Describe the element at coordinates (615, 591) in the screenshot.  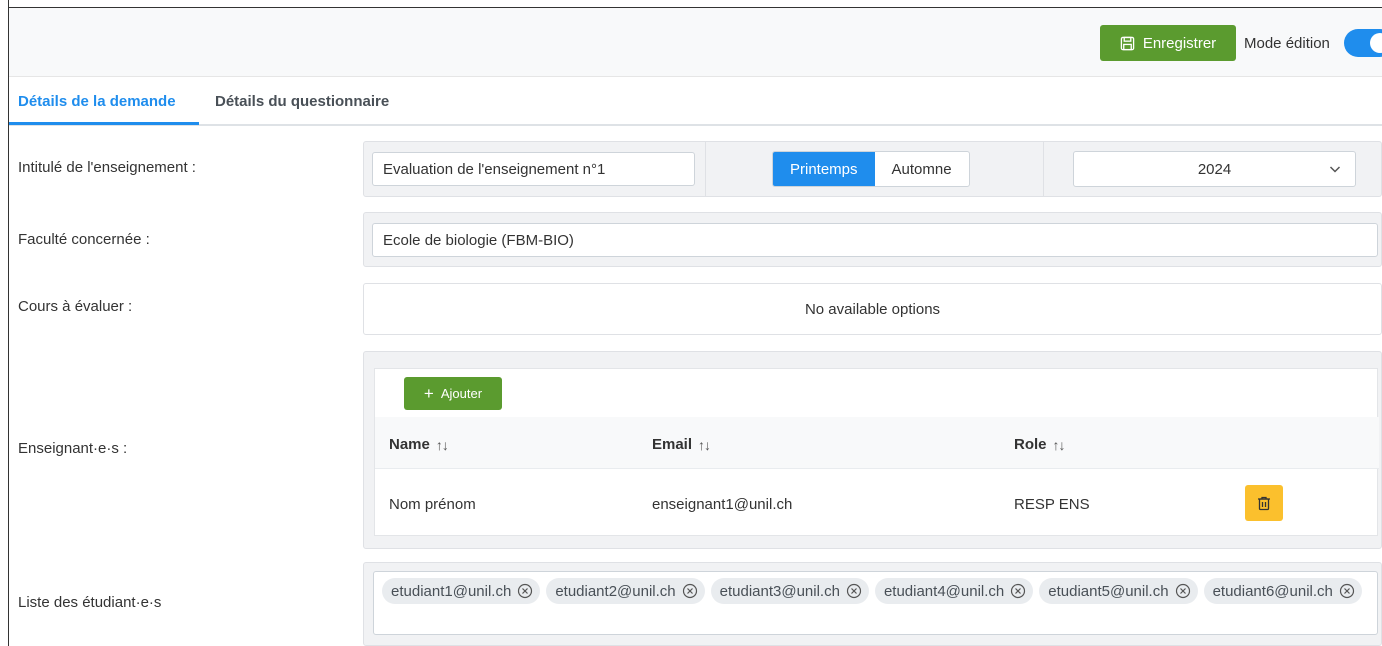
I see `chip-label: etudiant2@unil.ch` at that location.